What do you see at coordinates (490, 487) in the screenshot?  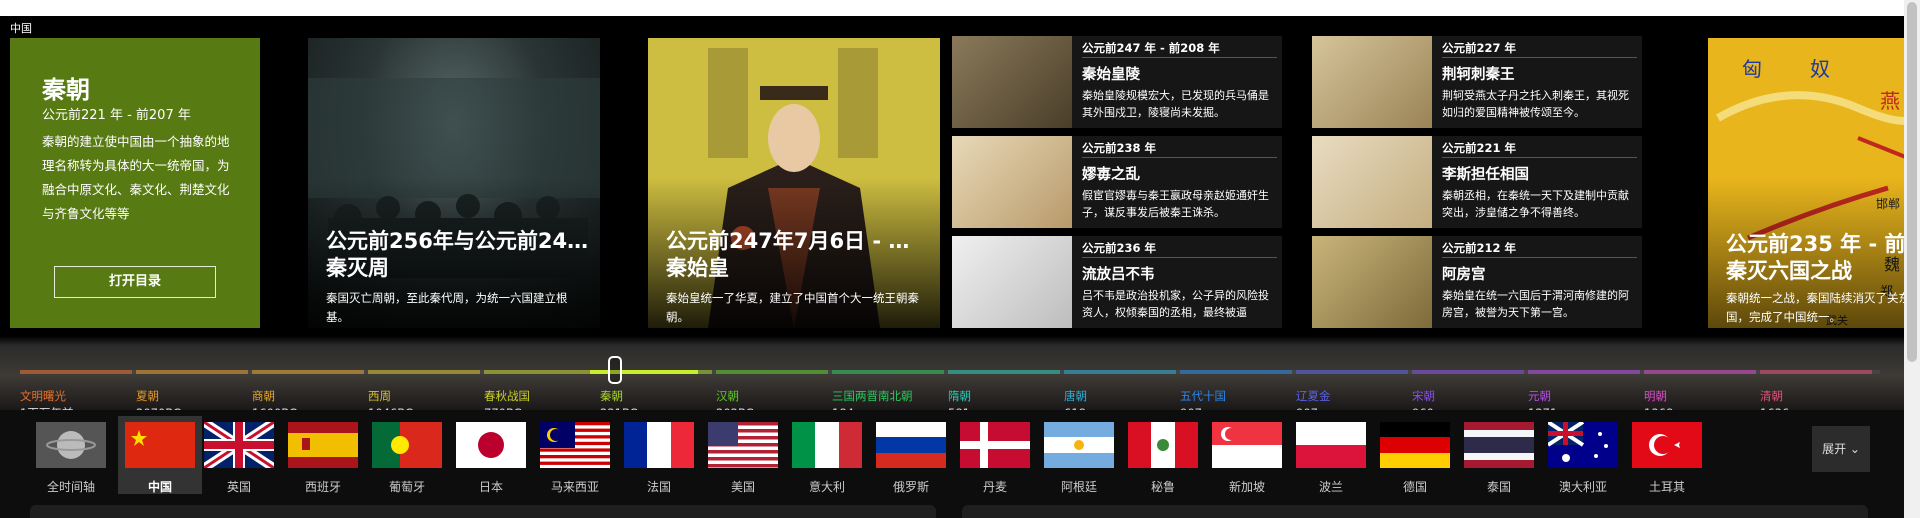 I see `flag-label: 日本` at bounding box center [490, 487].